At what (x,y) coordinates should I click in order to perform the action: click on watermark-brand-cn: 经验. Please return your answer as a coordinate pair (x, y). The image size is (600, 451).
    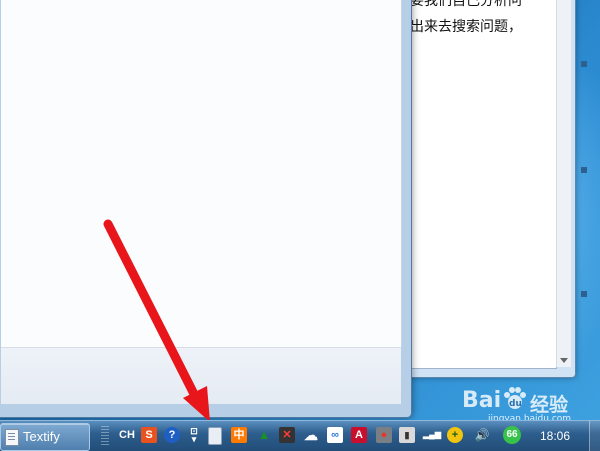
    Looking at the image, I should click on (549, 405).